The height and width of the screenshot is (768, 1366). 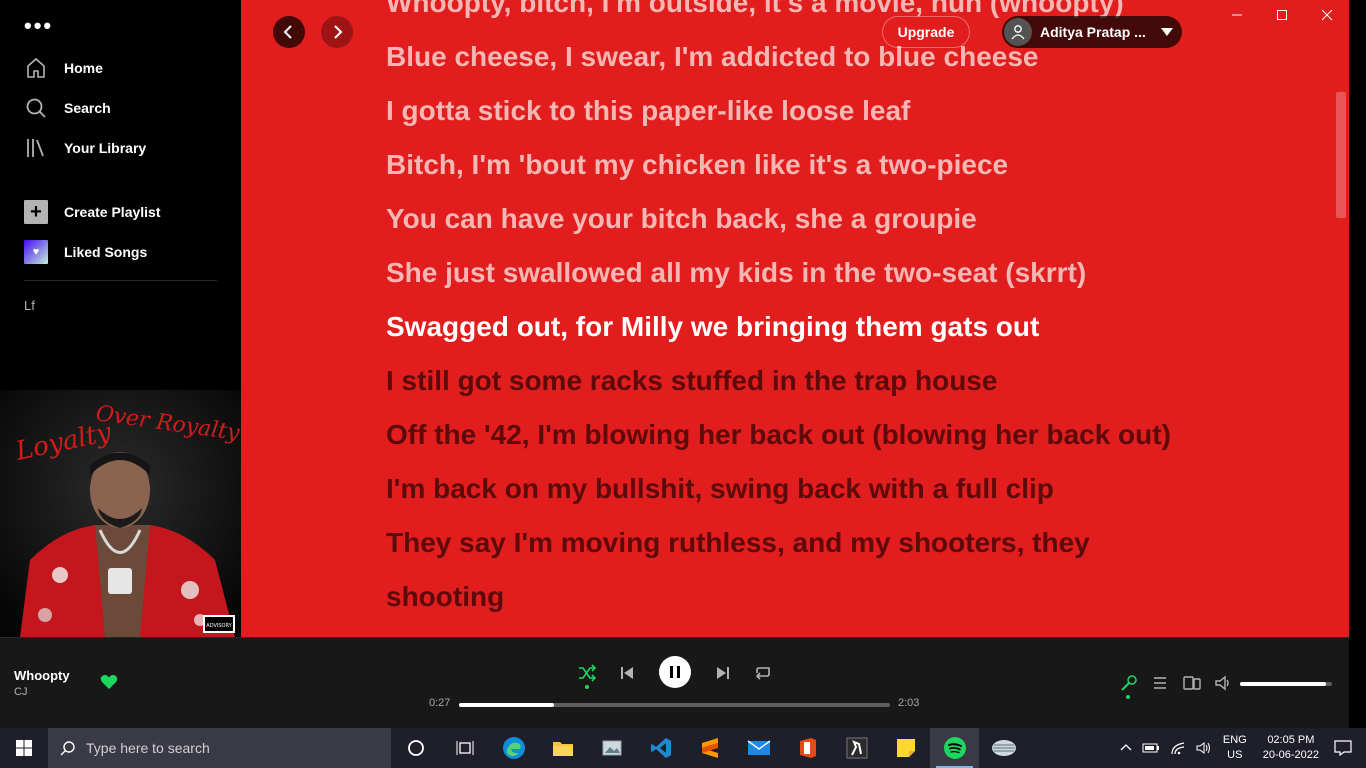 I want to click on volume-slider, so click(x=1286, y=684).